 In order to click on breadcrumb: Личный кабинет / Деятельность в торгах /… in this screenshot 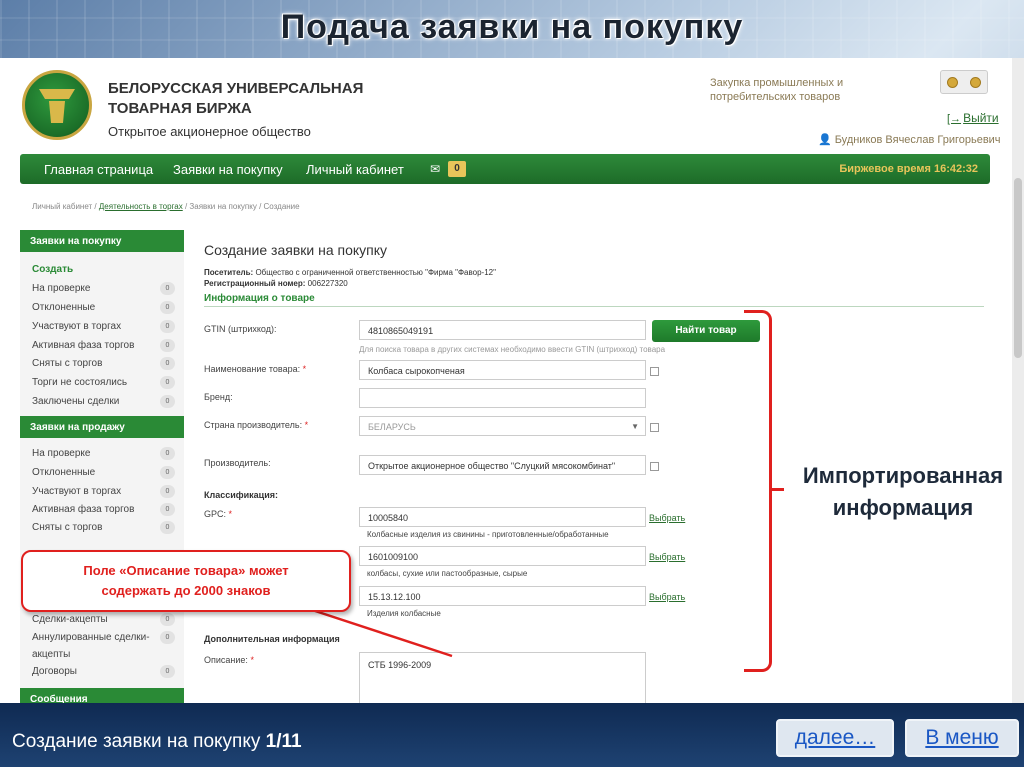, I will do `click(166, 206)`.